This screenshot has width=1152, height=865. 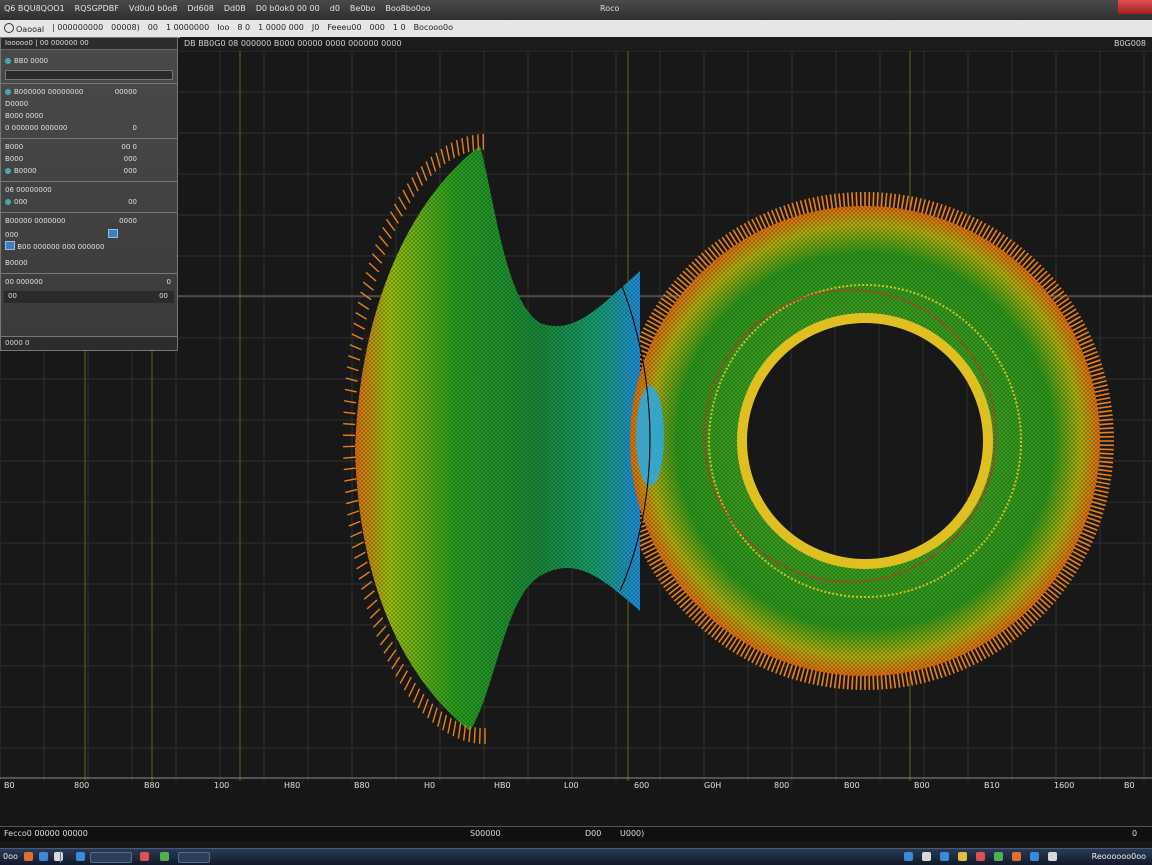 What do you see at coordinates (433, 28) in the screenshot?
I see `toolbar-item: Bocooo0o` at bounding box center [433, 28].